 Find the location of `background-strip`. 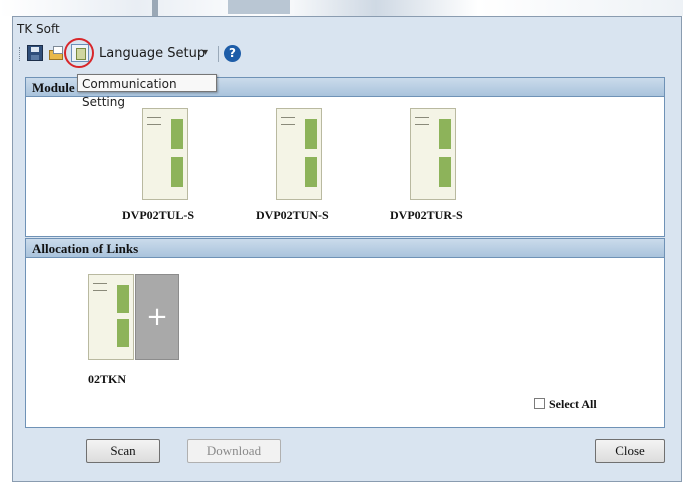

background-strip is located at coordinates (341, 8).